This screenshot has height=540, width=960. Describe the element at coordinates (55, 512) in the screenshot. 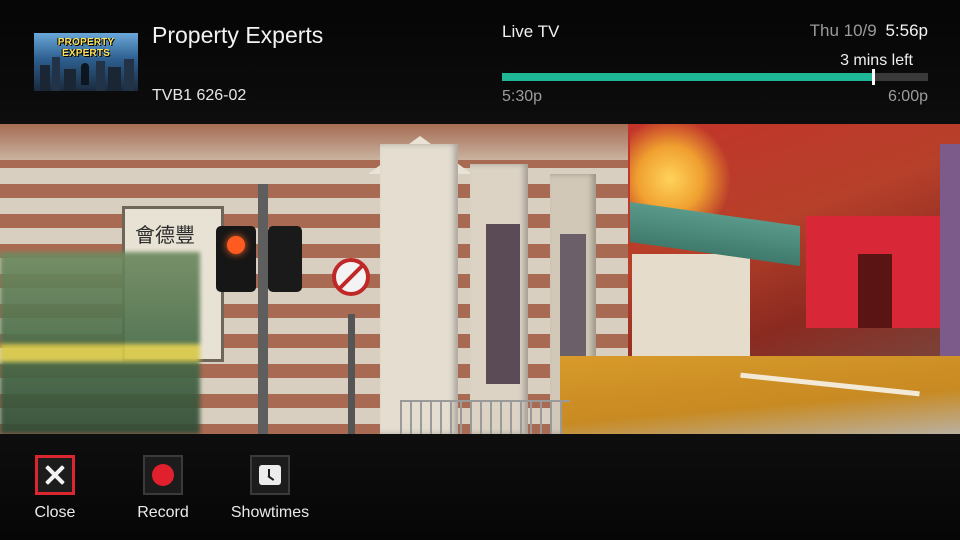

I see `close-button-label: Close` at that location.